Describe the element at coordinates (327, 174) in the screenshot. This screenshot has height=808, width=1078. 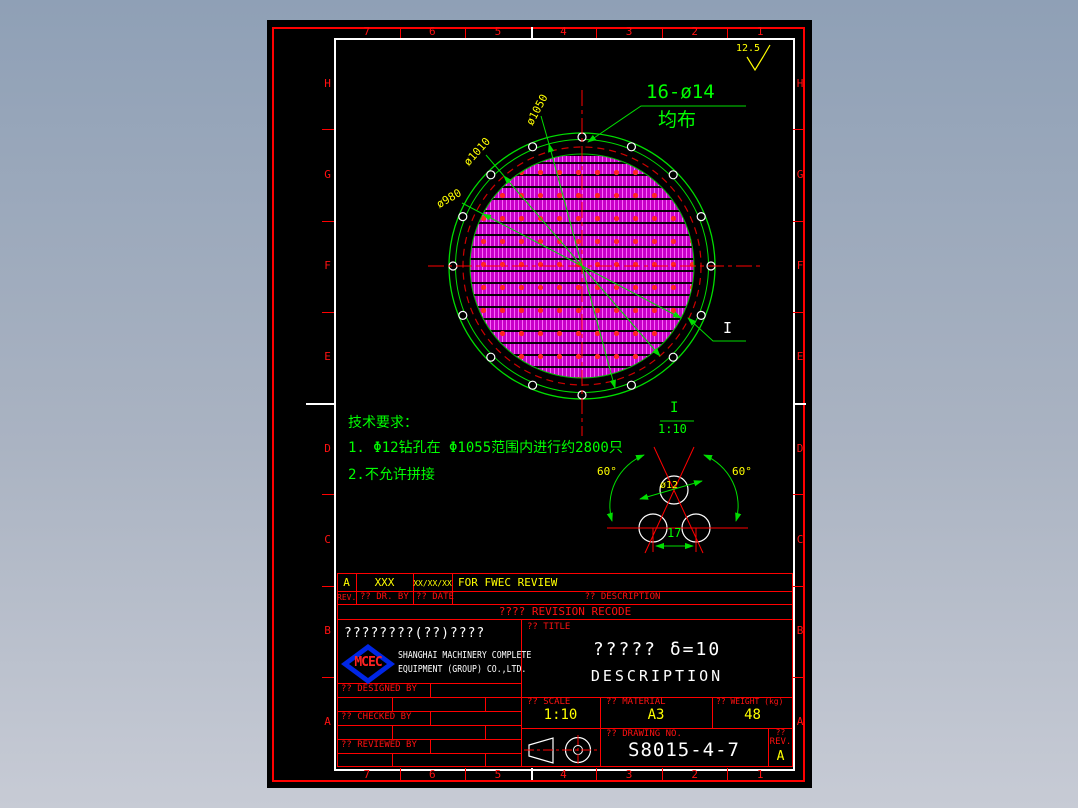
I see `zone-row-label-left: G` at that location.